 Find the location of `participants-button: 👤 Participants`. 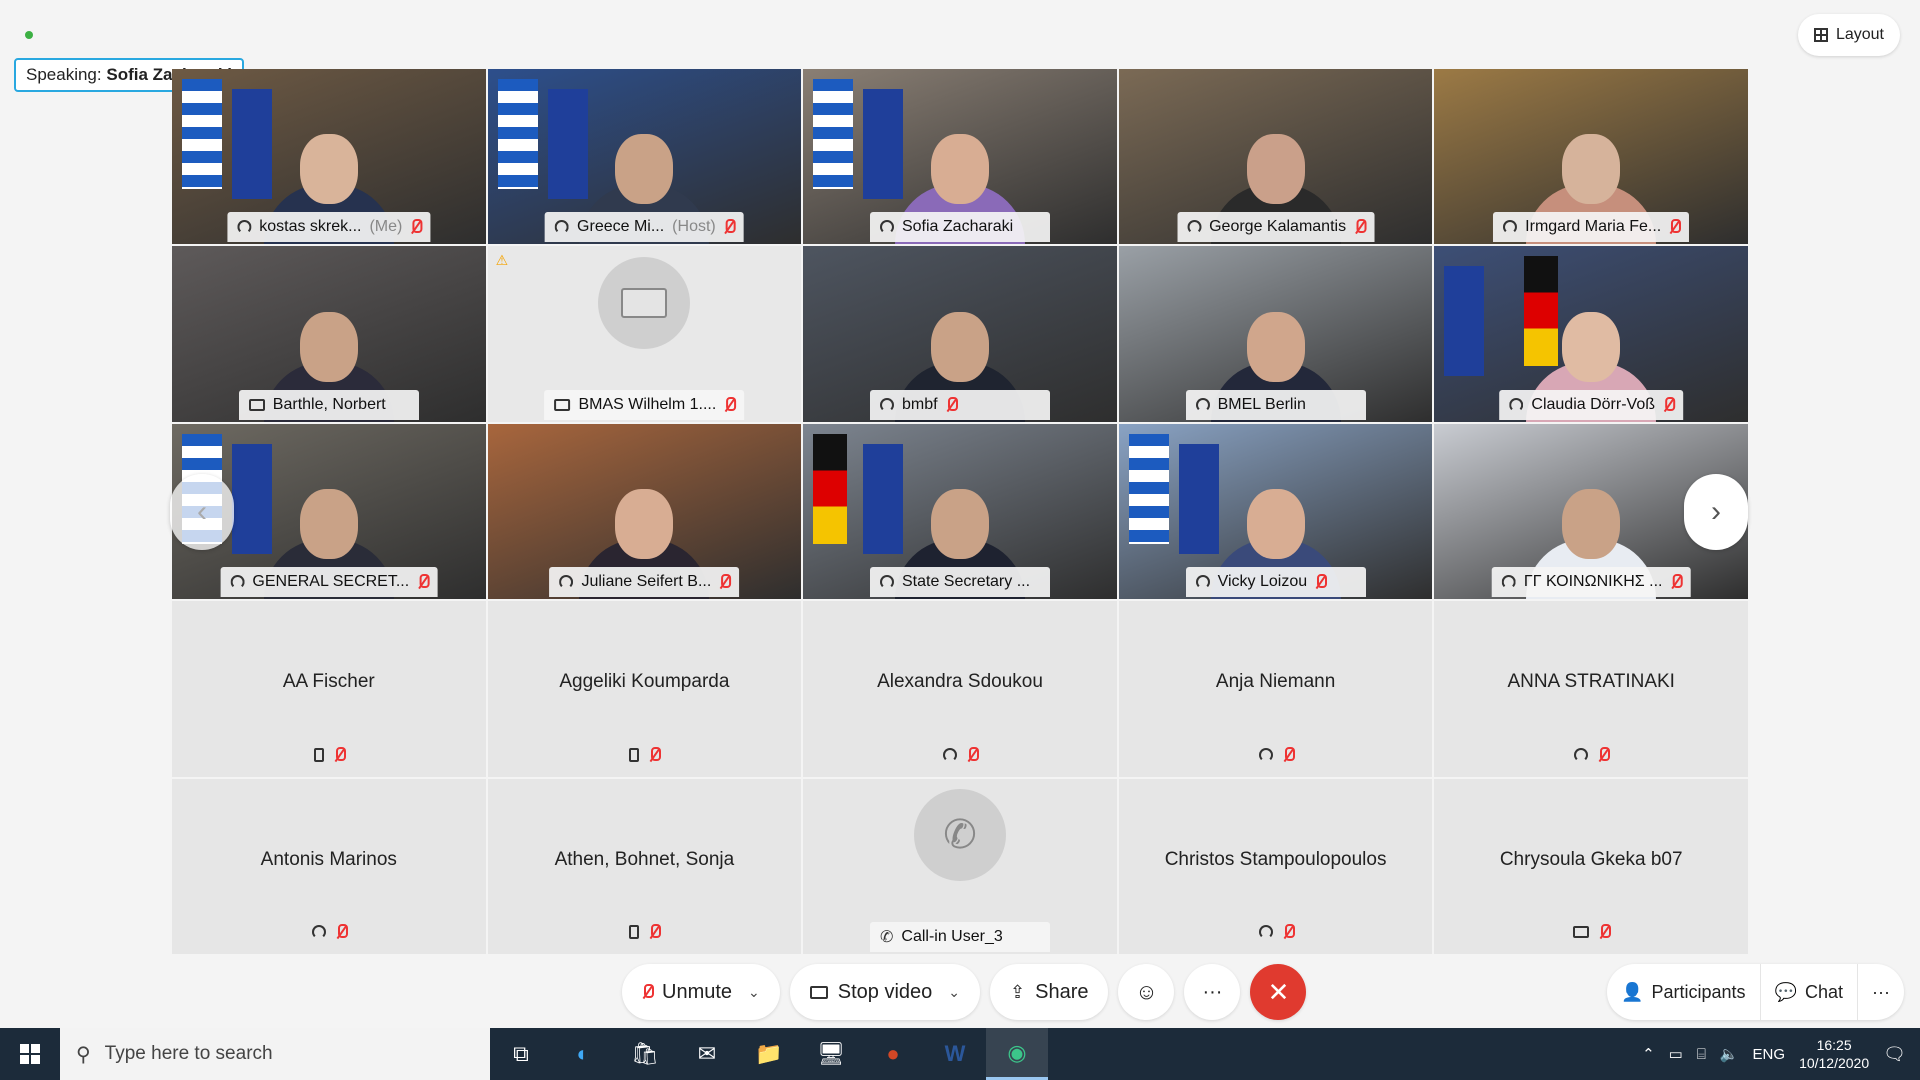

participants-button: 👤 Participants is located at coordinates (1684, 992).